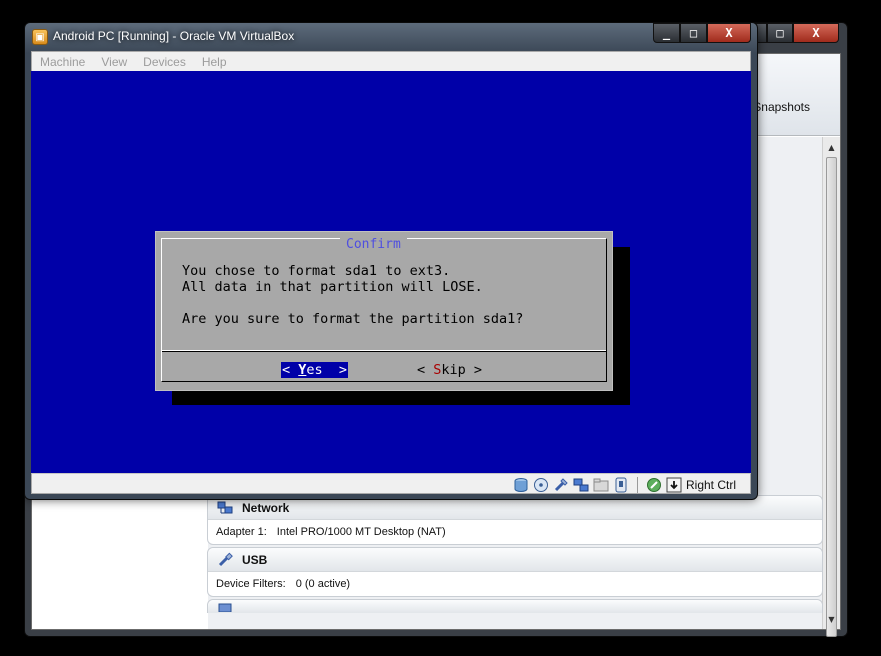 The height and width of the screenshot is (656, 881). What do you see at coordinates (781, 107) in the screenshot?
I see `snapshots-button: Snapshots` at bounding box center [781, 107].